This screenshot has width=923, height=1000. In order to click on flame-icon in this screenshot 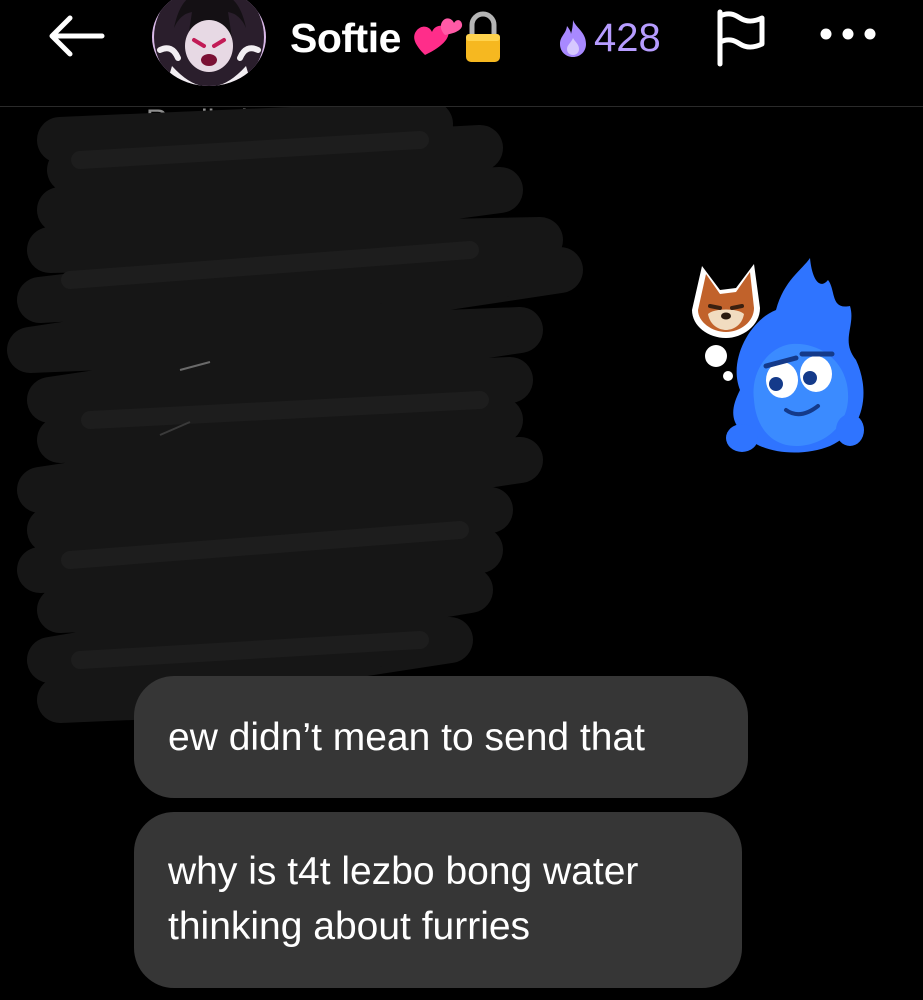, I will do `click(573, 38)`.